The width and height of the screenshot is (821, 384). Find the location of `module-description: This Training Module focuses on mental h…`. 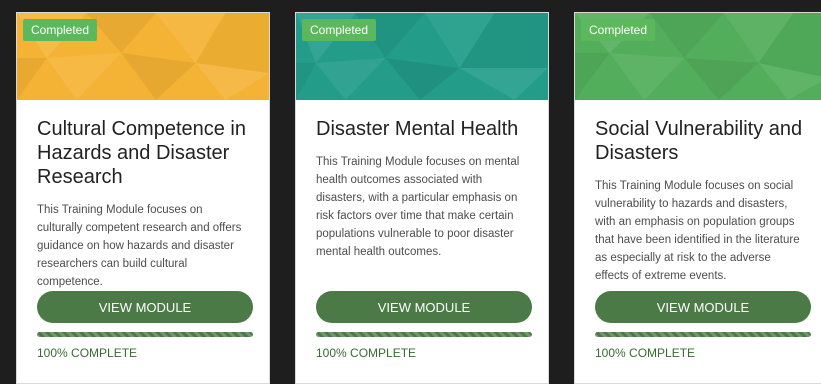

module-description: This Training Module focuses on mental h… is located at coordinates (418, 207).